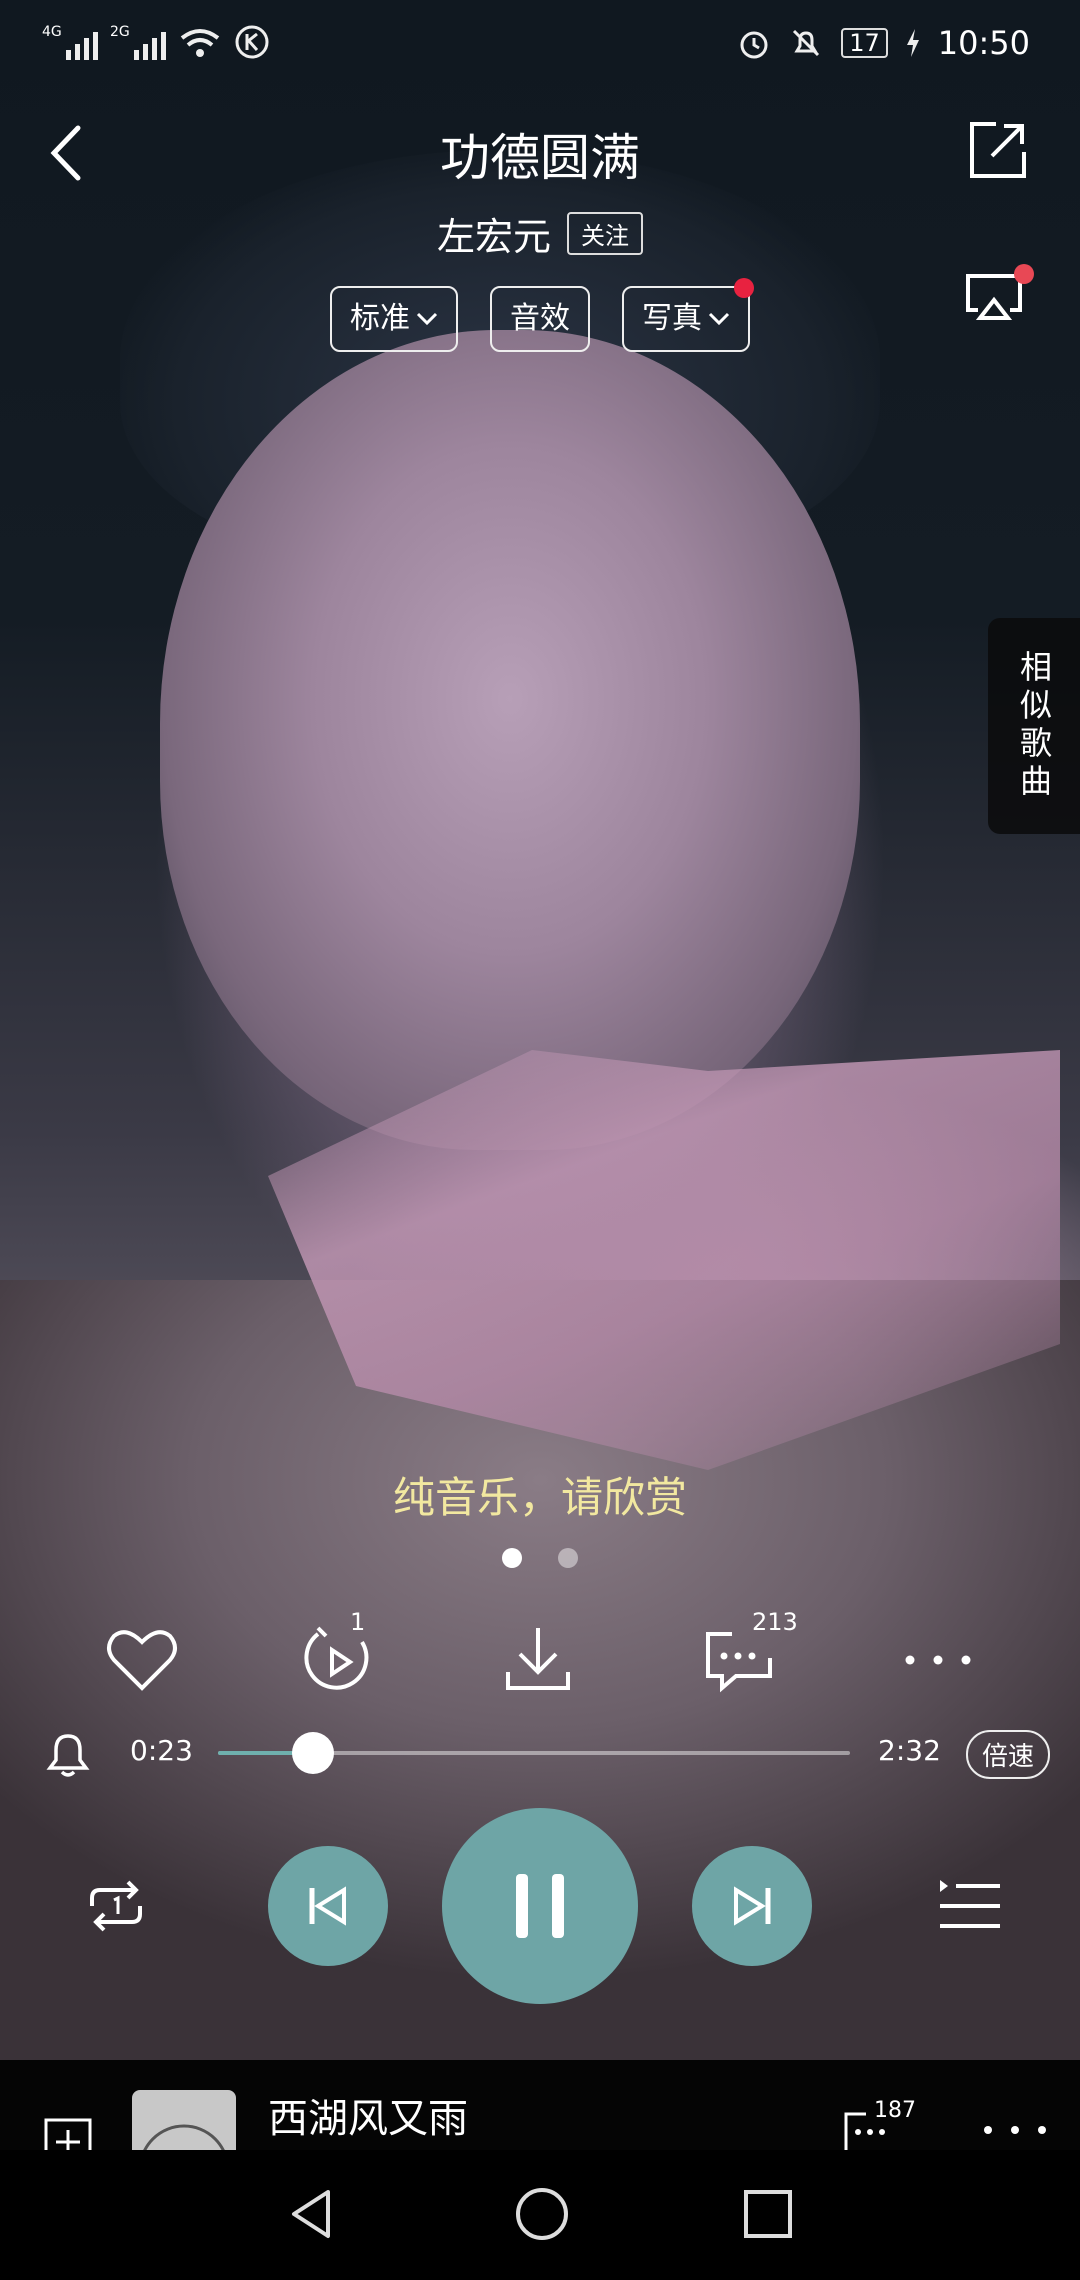  Describe the element at coordinates (998, 297) in the screenshot. I see `cast-button` at that location.